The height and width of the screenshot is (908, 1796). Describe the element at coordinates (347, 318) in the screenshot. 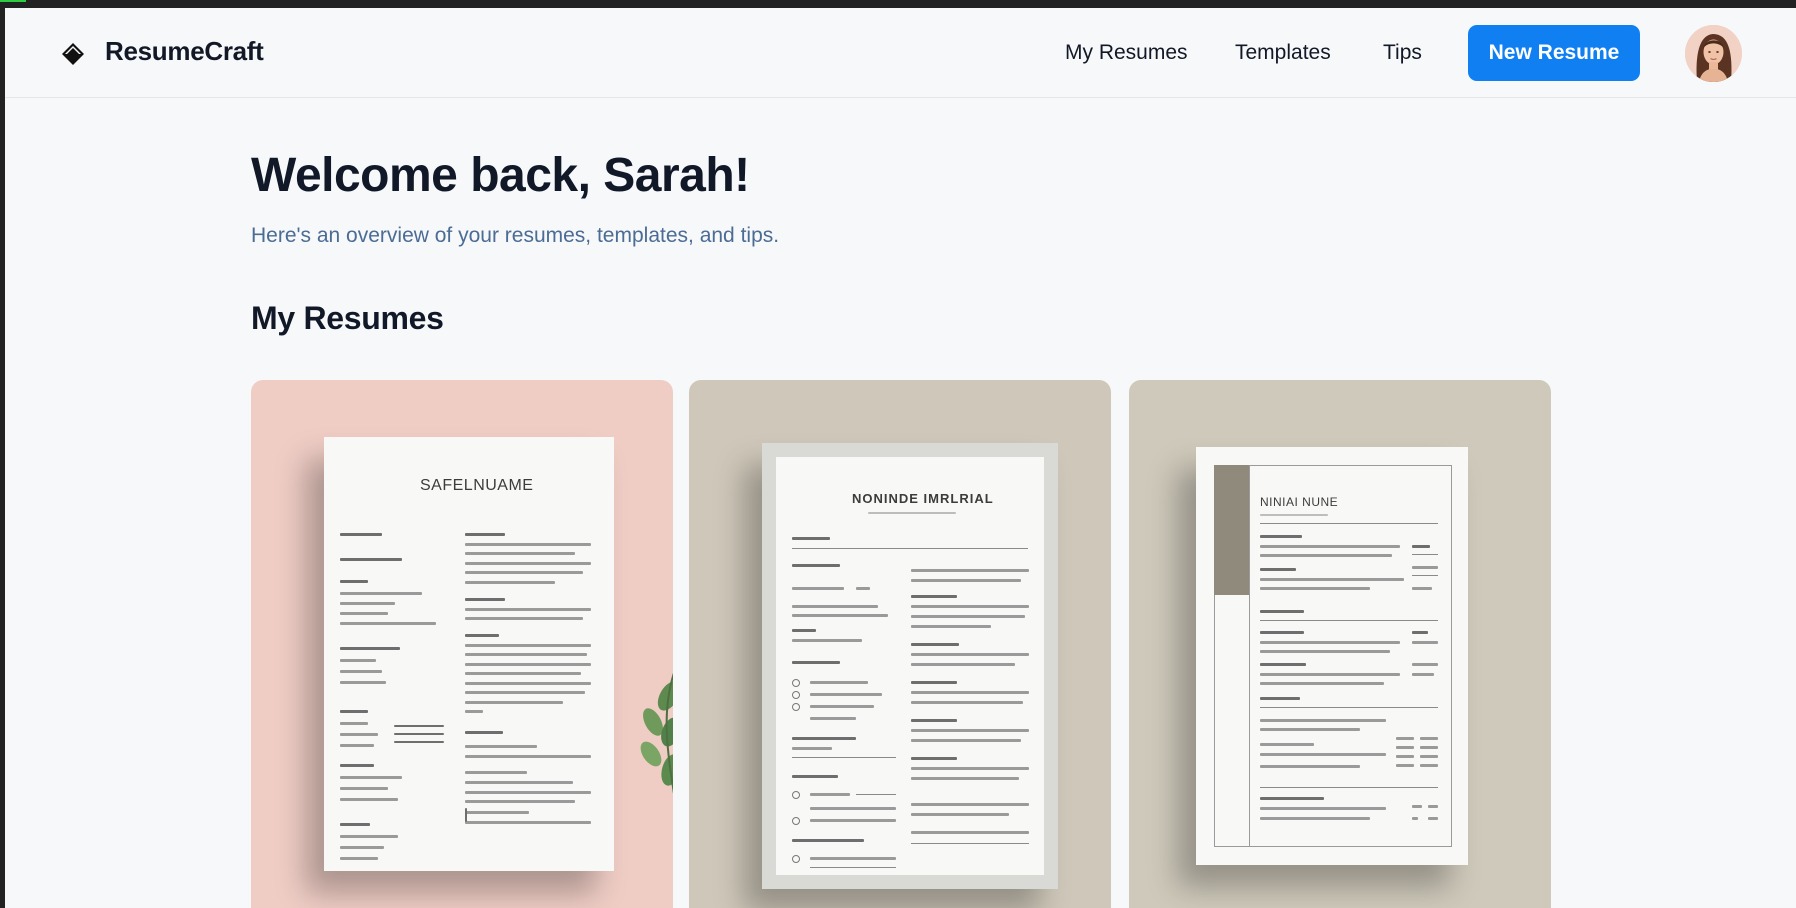

I see `my-resumes-section-title: My Resumes` at that location.